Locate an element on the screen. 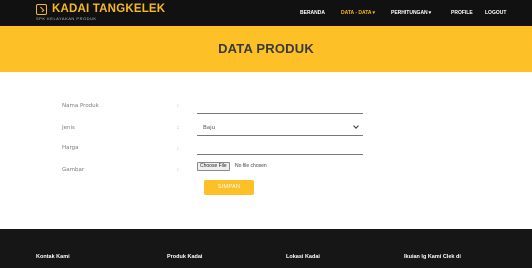  chevron-down-icon is located at coordinates (356, 126).